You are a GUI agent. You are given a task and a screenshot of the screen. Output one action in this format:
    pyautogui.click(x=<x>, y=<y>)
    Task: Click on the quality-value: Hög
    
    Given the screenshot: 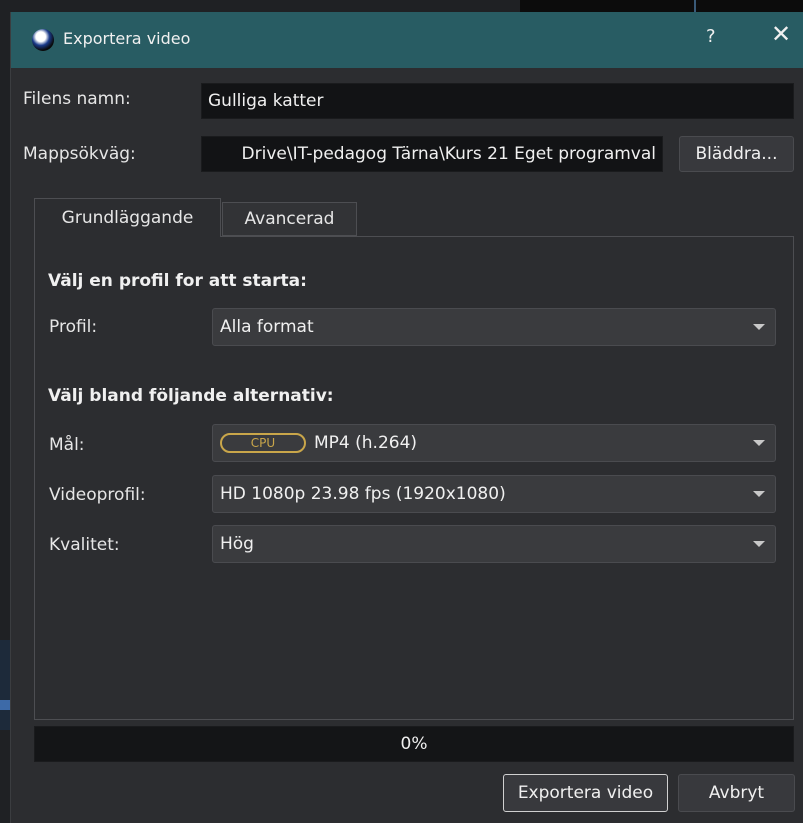 What is the action you would take?
    pyautogui.click(x=237, y=544)
    